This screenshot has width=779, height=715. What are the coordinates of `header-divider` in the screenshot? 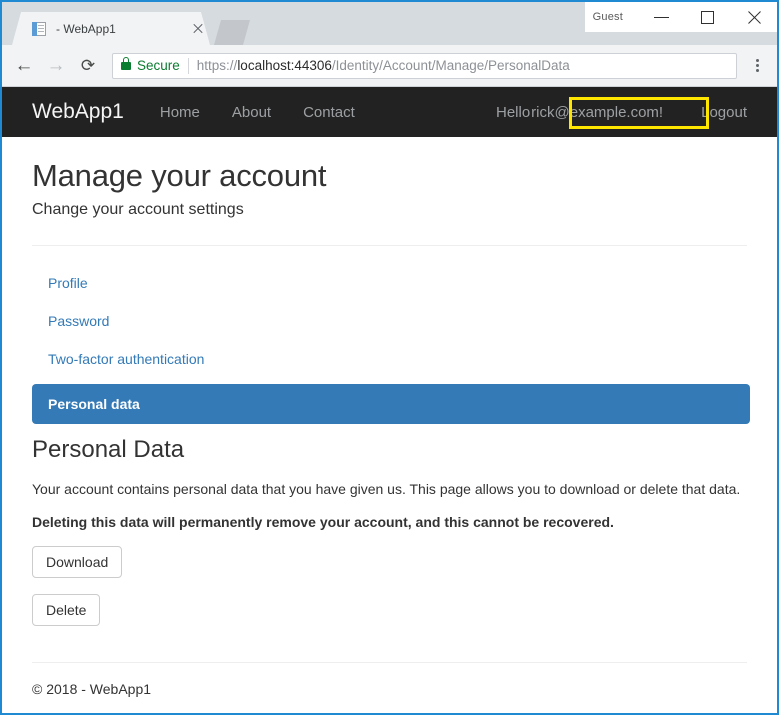 It's located at (389, 245).